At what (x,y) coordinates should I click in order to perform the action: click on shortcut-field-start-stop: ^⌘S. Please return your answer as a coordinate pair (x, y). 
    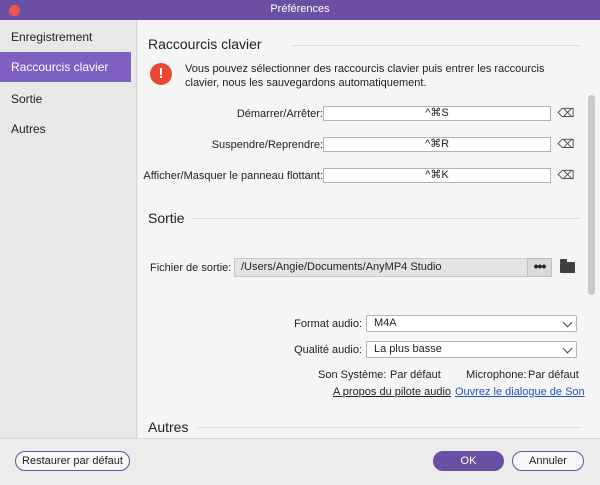
    Looking at the image, I should click on (437, 113).